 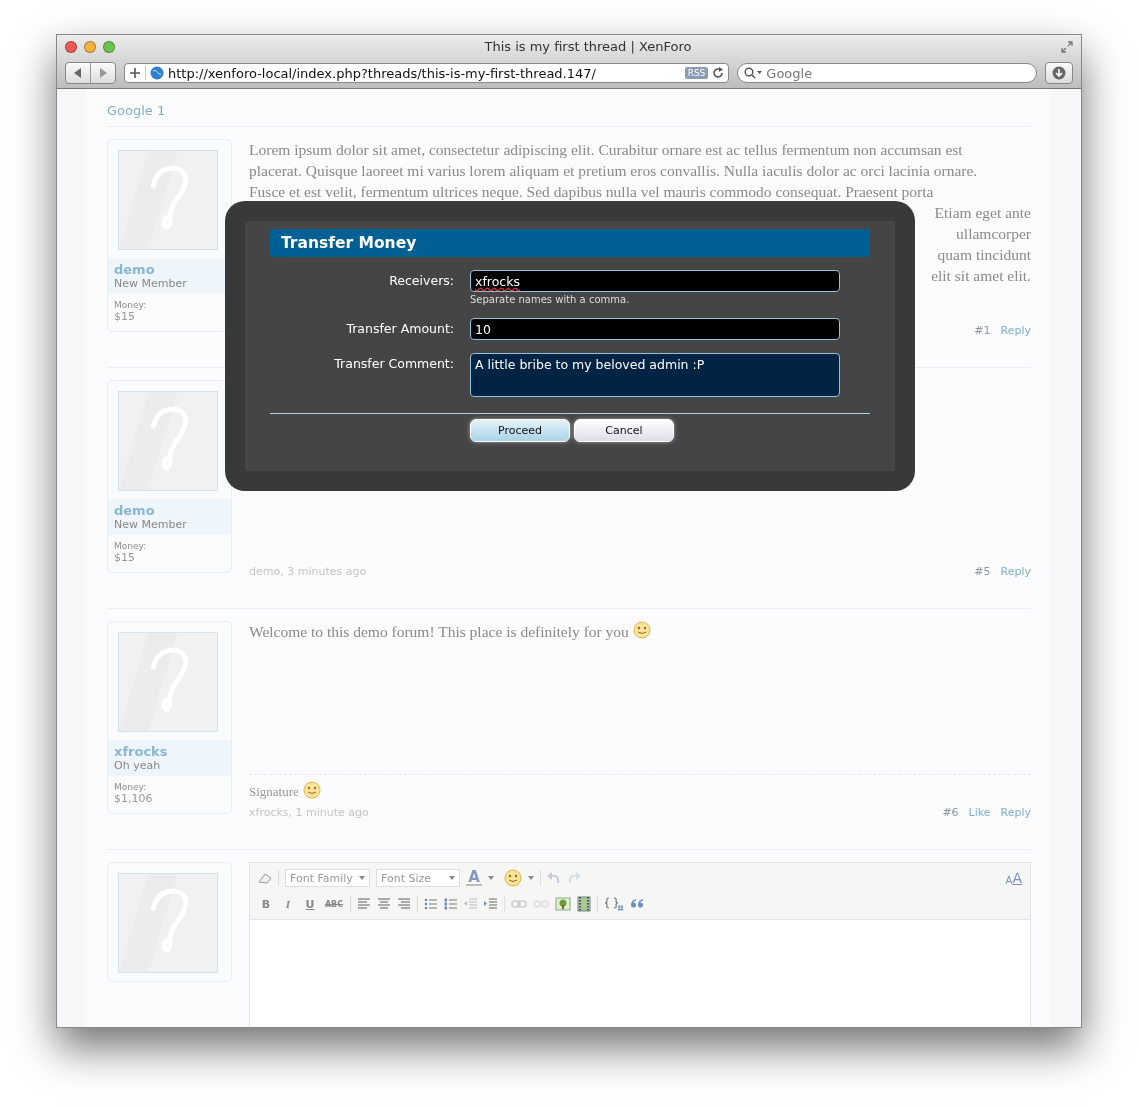 What do you see at coordinates (451, 904) in the screenshot?
I see `numbered-list-icon` at bounding box center [451, 904].